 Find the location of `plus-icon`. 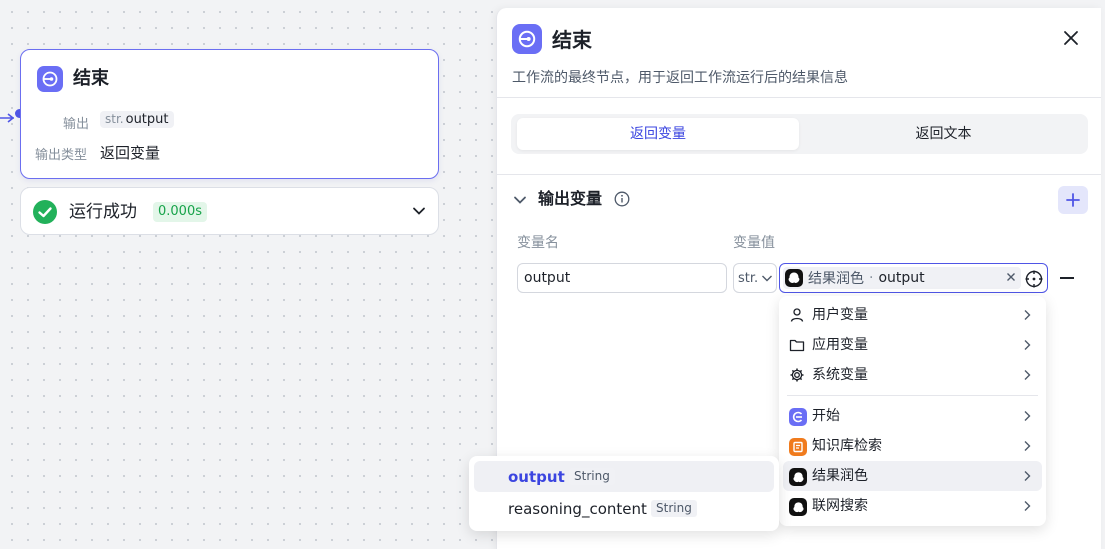

plus-icon is located at coordinates (1073, 200).